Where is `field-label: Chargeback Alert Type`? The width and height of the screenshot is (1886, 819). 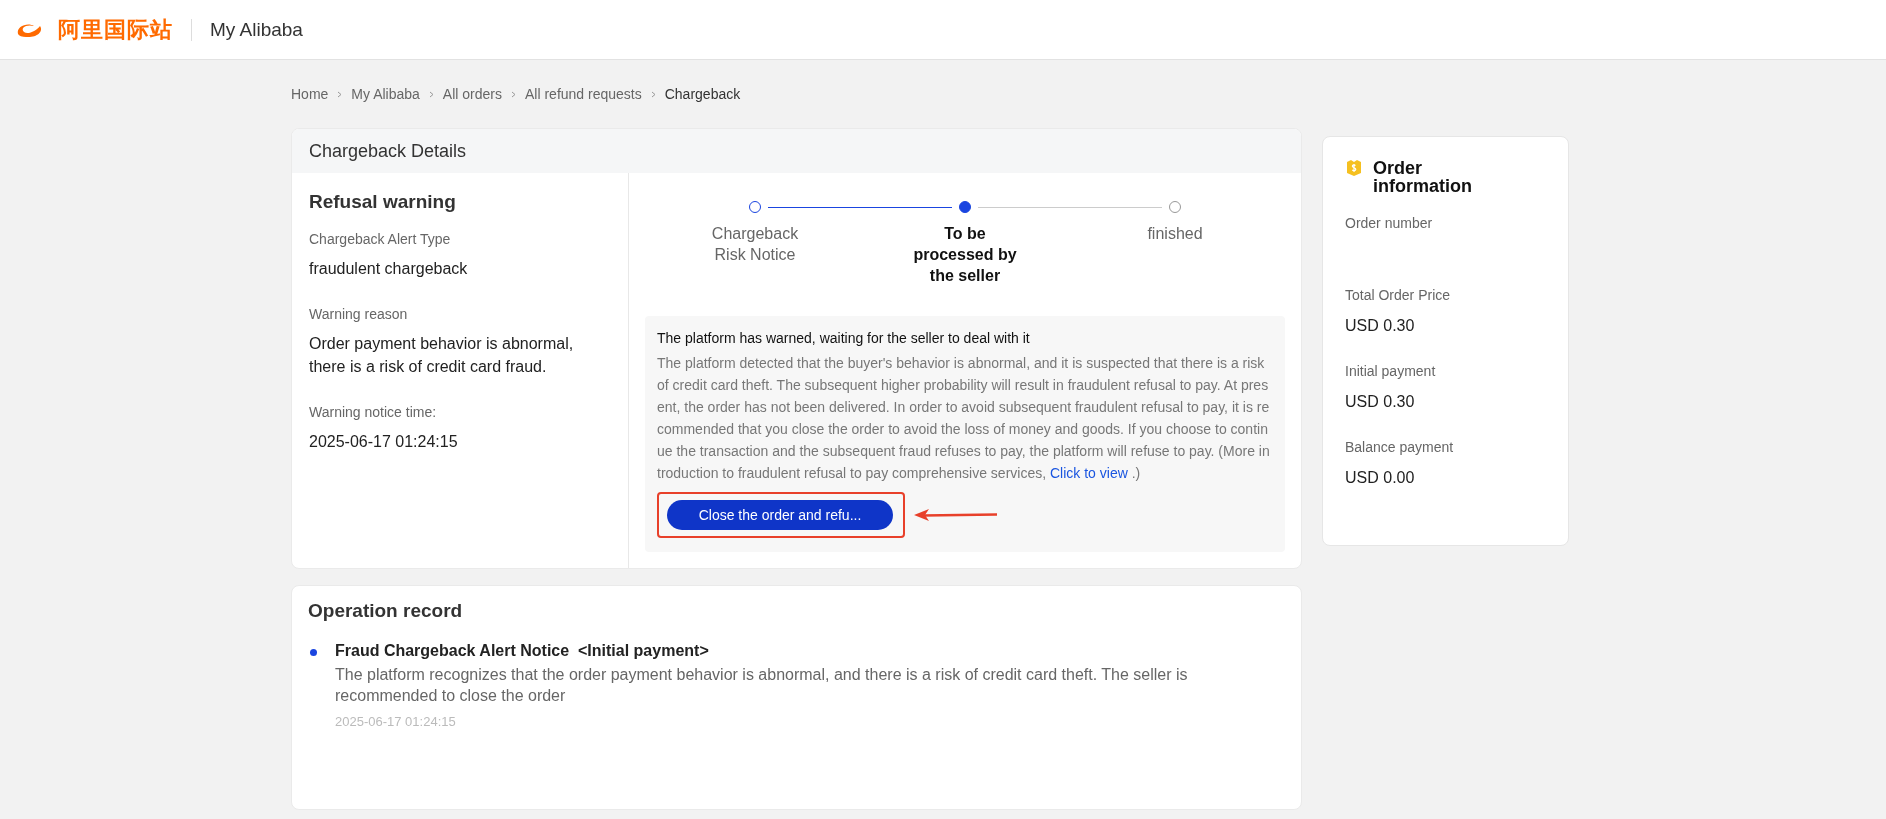
field-label: Chargeback Alert Type is located at coordinates (380, 239).